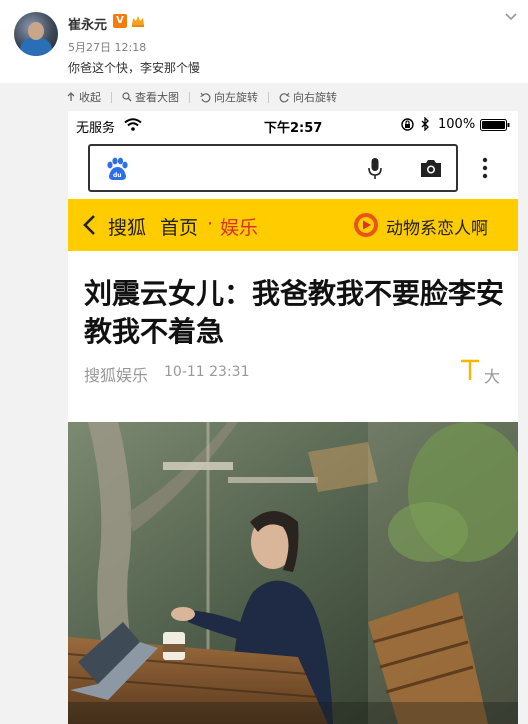 This screenshot has height=724, width=528. Describe the element at coordinates (133, 124) in the screenshot. I see `wifi-icon` at that location.